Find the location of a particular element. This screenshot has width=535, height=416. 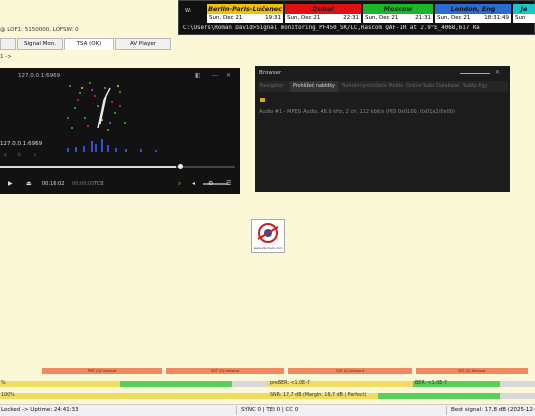

tab-signal-mon: Signal Mon. is located at coordinates (40, 44).